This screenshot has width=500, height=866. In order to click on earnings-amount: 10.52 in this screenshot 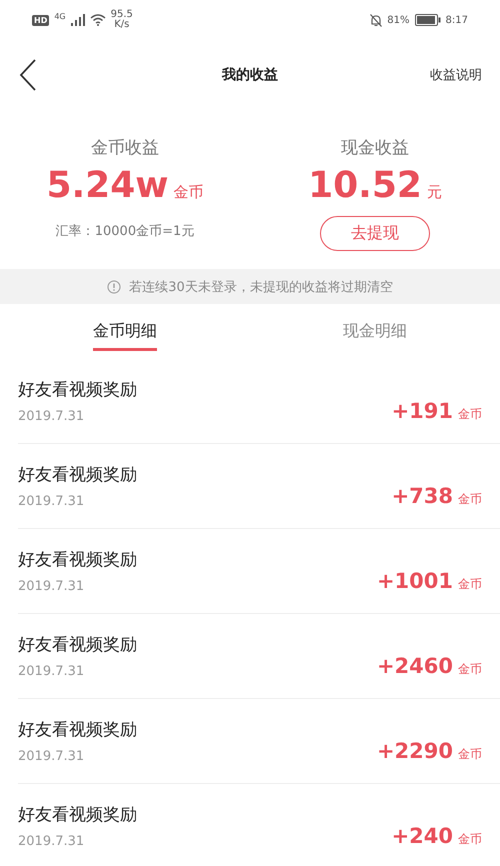, I will do `click(365, 185)`.